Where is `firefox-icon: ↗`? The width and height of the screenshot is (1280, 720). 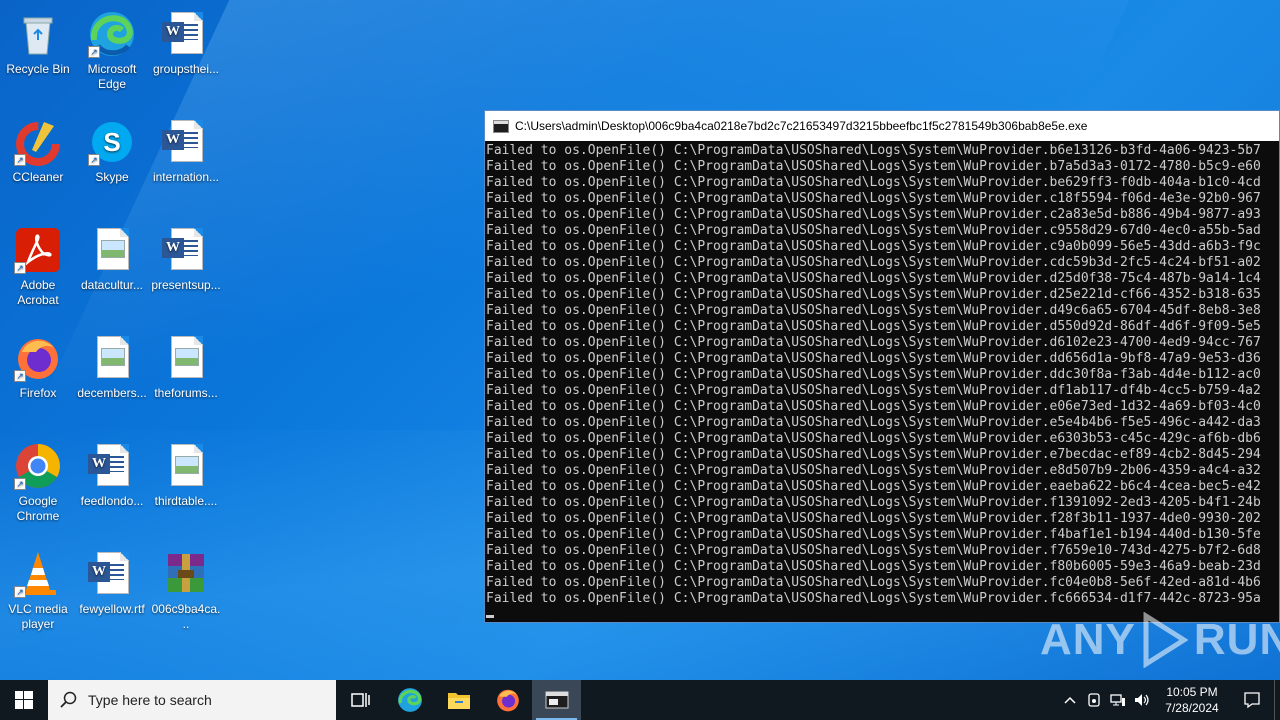 firefox-icon: ↗ is located at coordinates (38, 358).